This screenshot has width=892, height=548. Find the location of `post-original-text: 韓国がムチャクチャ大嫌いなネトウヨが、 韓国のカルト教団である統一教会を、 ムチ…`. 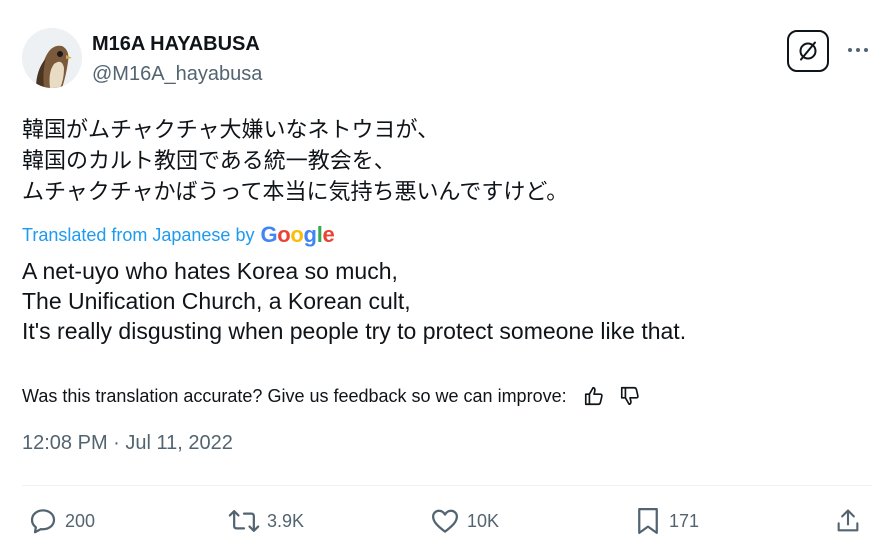

post-original-text: 韓国がムチャクチャ大嫌いなネトウヨが、 韓国のカルト教団である統一教会を、 ムチ… is located at coordinates (295, 160).